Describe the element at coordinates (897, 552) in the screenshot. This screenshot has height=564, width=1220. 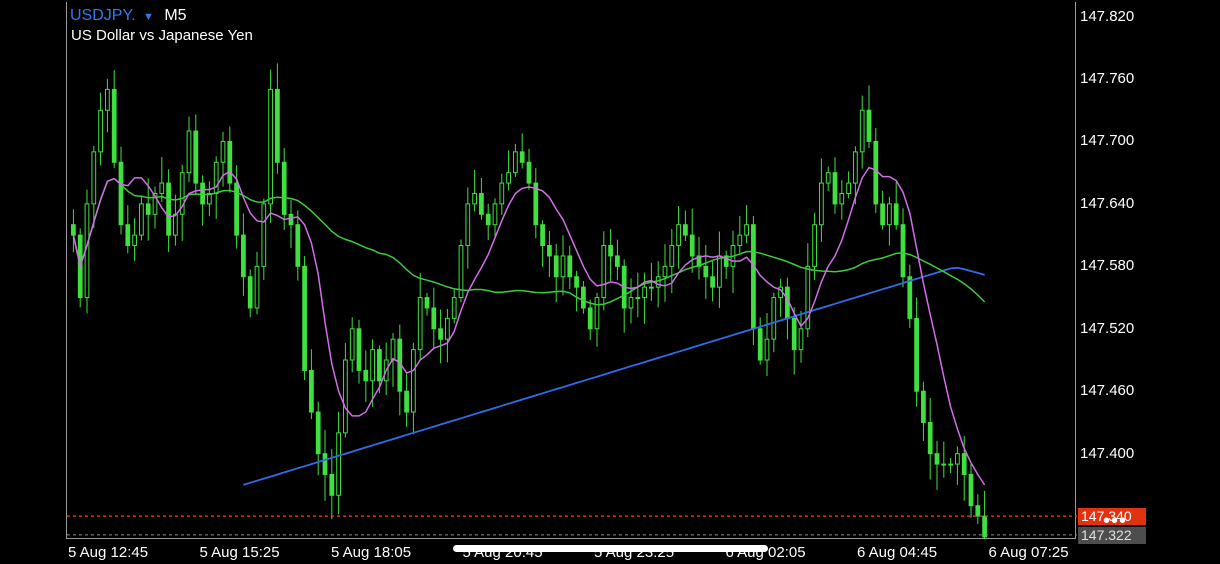
I see `x-tick-label: 6 Aug 04:45` at that location.